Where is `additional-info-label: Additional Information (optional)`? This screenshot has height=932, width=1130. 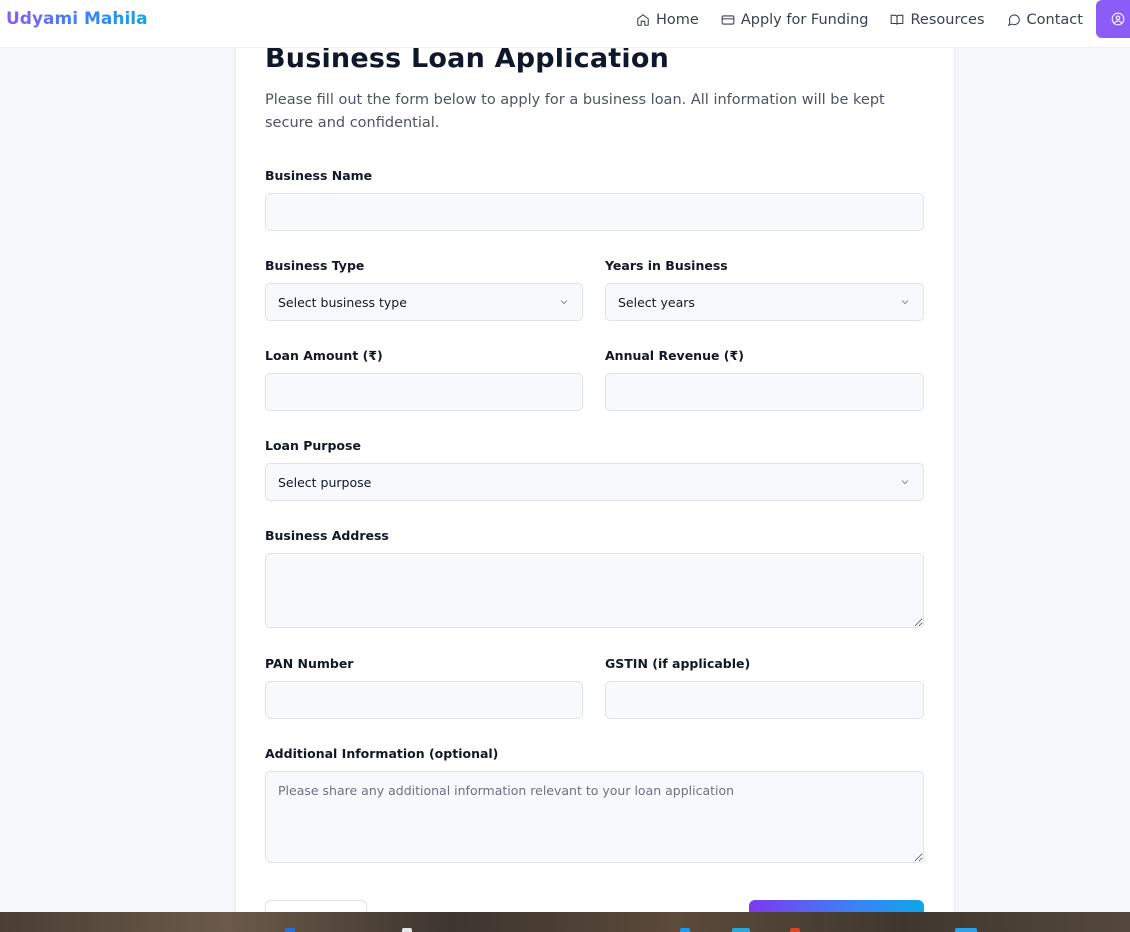
additional-info-label: Additional Information (optional) is located at coordinates (382, 753).